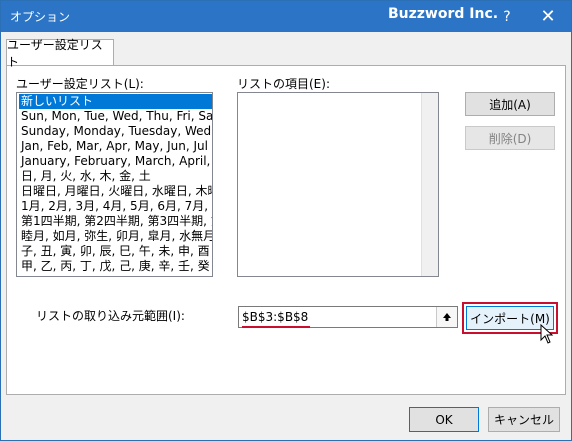 The image size is (572, 441). Describe the element at coordinates (115, 131) in the screenshot. I see `custom-list-item: Sunday, Monday, Tuesday, Wednesday` at that location.